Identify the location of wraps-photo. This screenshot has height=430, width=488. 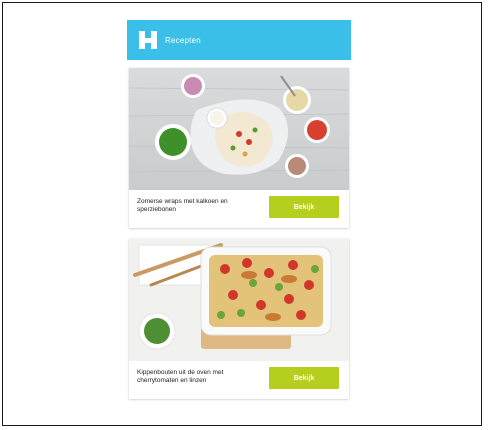
(239, 129).